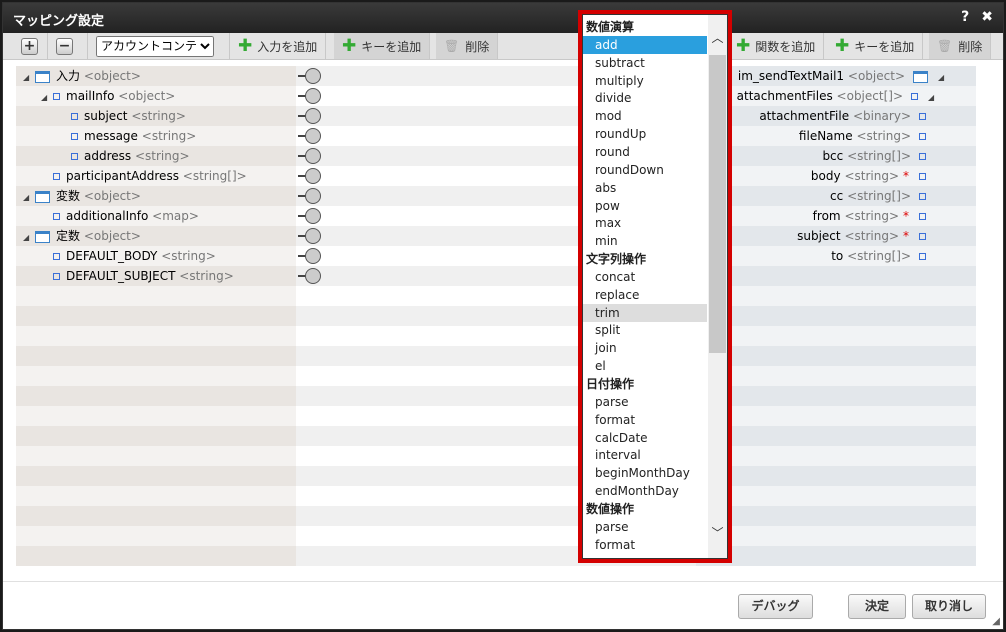 The width and height of the screenshot is (1006, 632). Describe the element at coordinates (717, 532) in the screenshot. I see `scroll-down-icon: ﹀` at that location.